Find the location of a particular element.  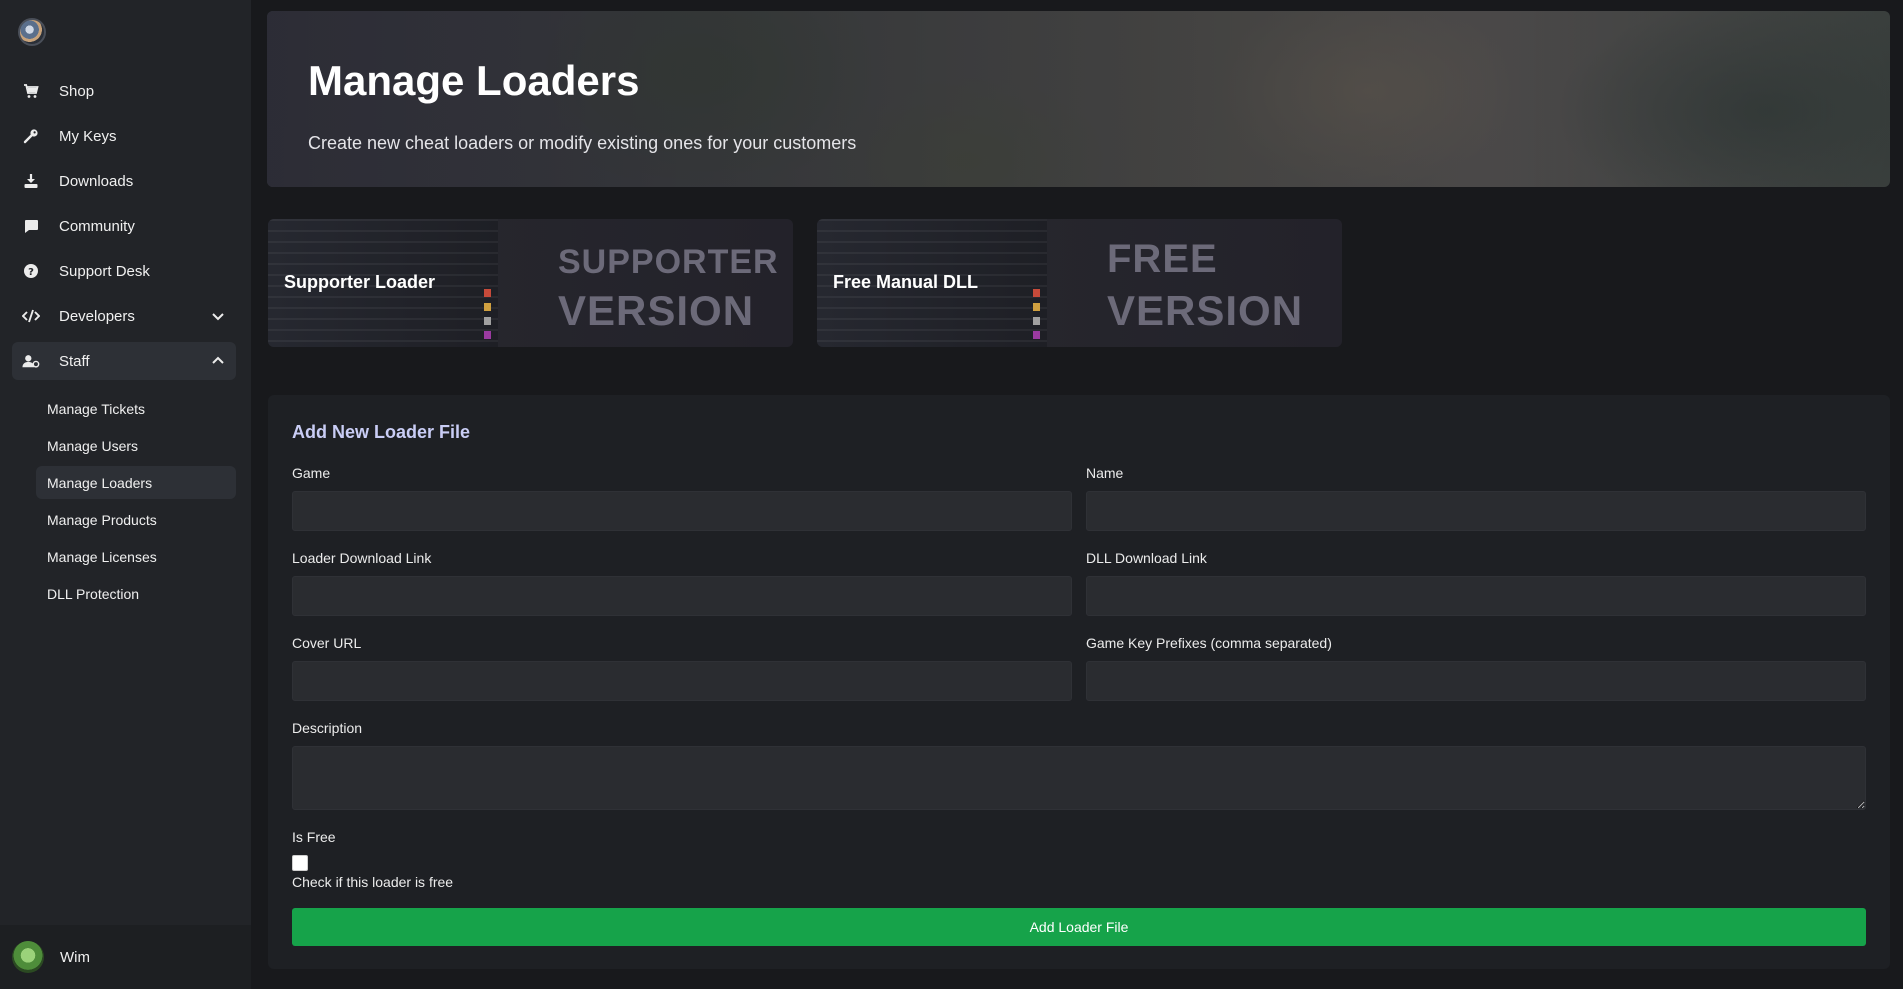

dll-link-input is located at coordinates (1476, 596).